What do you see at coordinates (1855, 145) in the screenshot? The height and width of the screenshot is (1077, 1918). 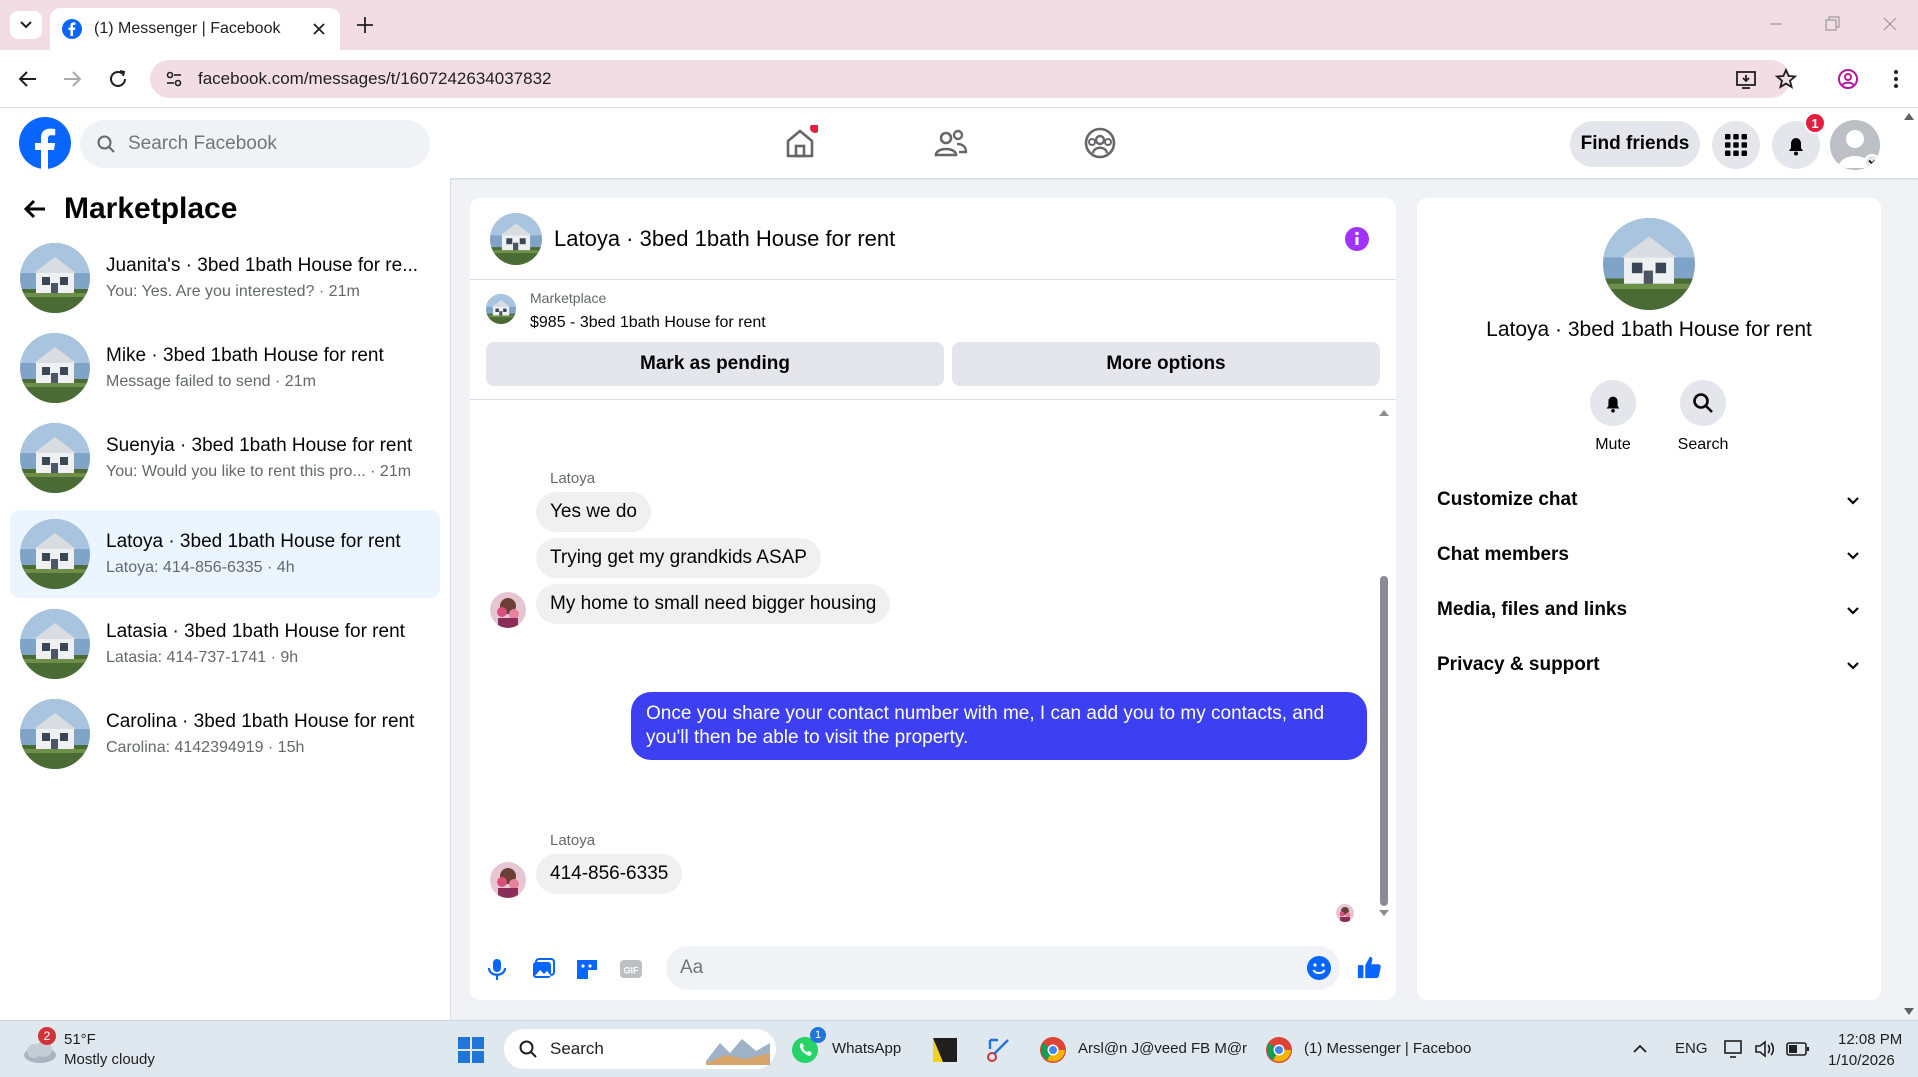 I see `account-avatar` at bounding box center [1855, 145].